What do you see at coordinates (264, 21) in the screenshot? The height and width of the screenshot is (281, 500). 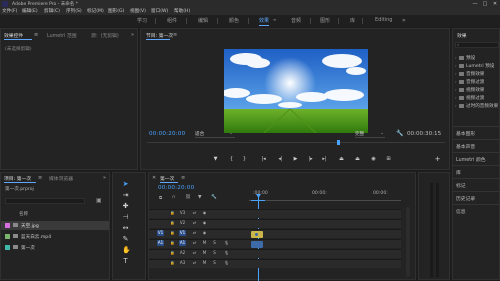 I see `workspace-effects: 效果` at bounding box center [264, 21].